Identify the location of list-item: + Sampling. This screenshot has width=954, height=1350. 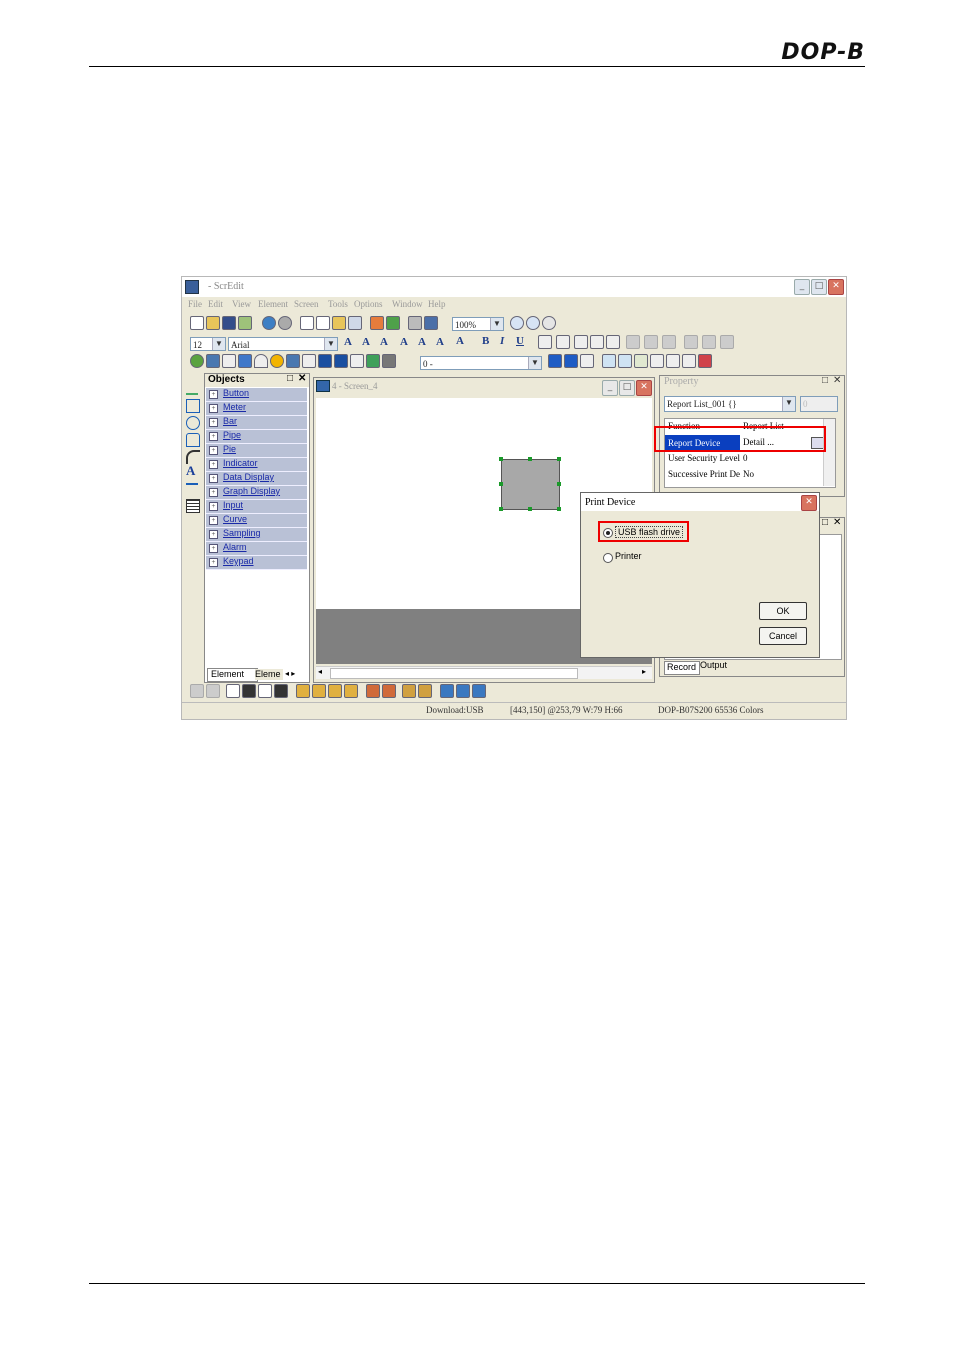
(256, 535).